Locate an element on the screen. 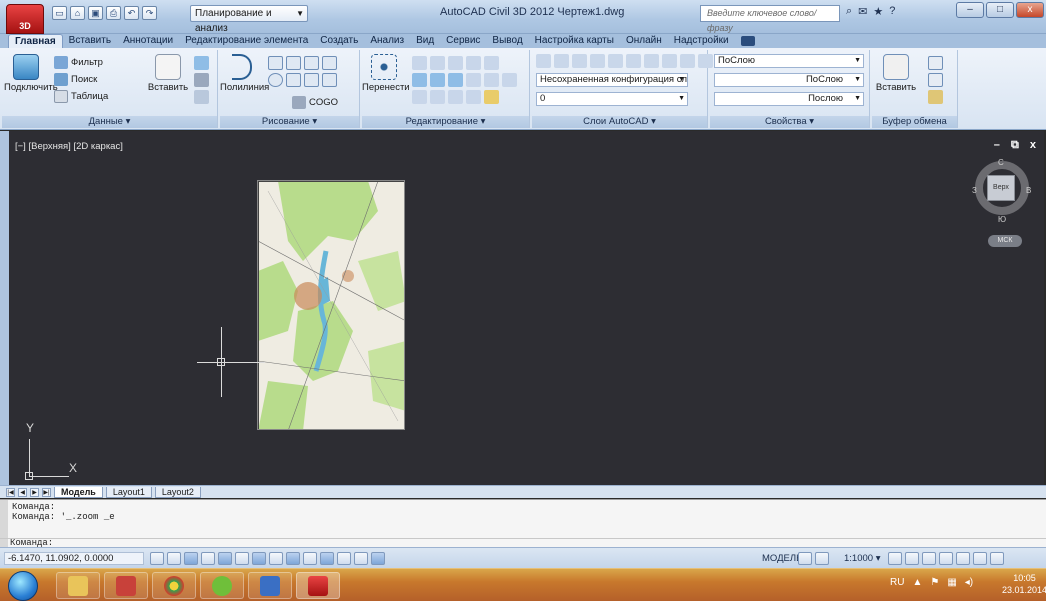  maximize-button: □ is located at coordinates (1000, 10).